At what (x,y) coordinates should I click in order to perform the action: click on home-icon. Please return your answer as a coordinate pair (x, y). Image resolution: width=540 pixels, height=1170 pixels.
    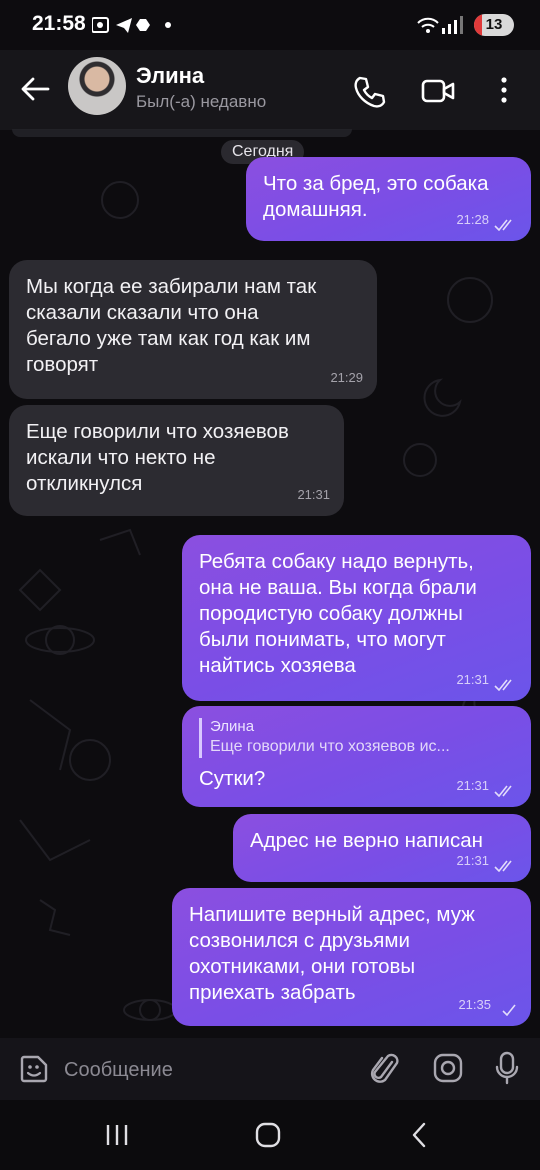
    Looking at the image, I should click on (268, 1135).